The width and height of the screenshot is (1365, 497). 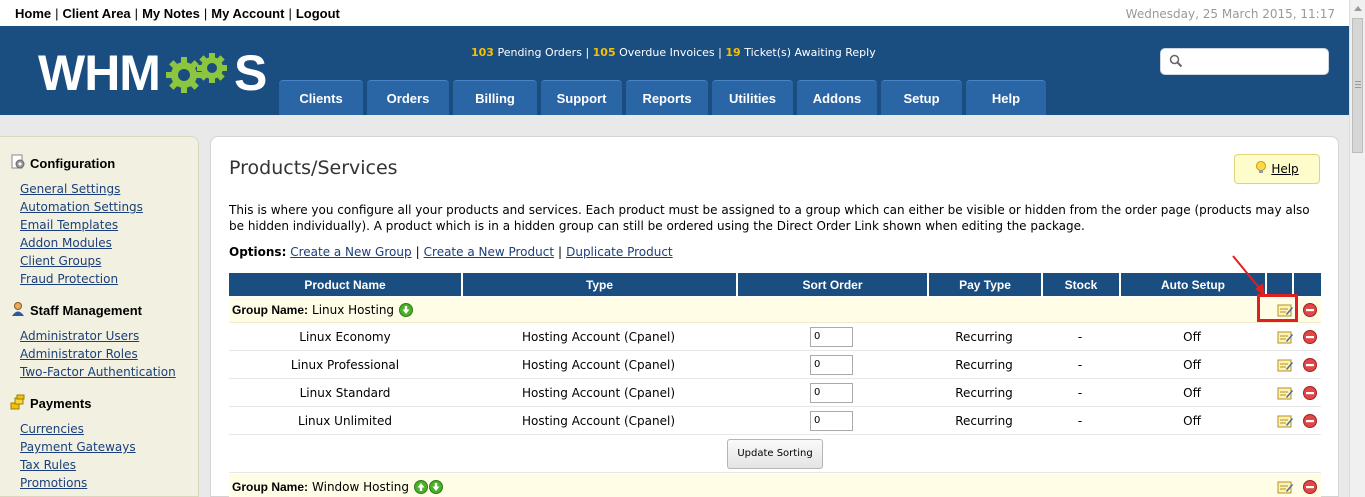 I want to click on col-product-name: Product Name, so click(x=345, y=284).